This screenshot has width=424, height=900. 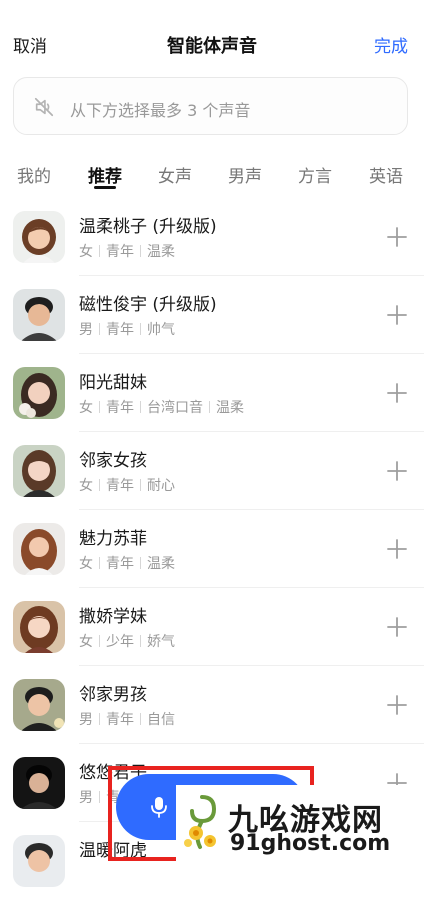 What do you see at coordinates (161, 486) in the screenshot?
I see `tag-style: 耐心` at bounding box center [161, 486].